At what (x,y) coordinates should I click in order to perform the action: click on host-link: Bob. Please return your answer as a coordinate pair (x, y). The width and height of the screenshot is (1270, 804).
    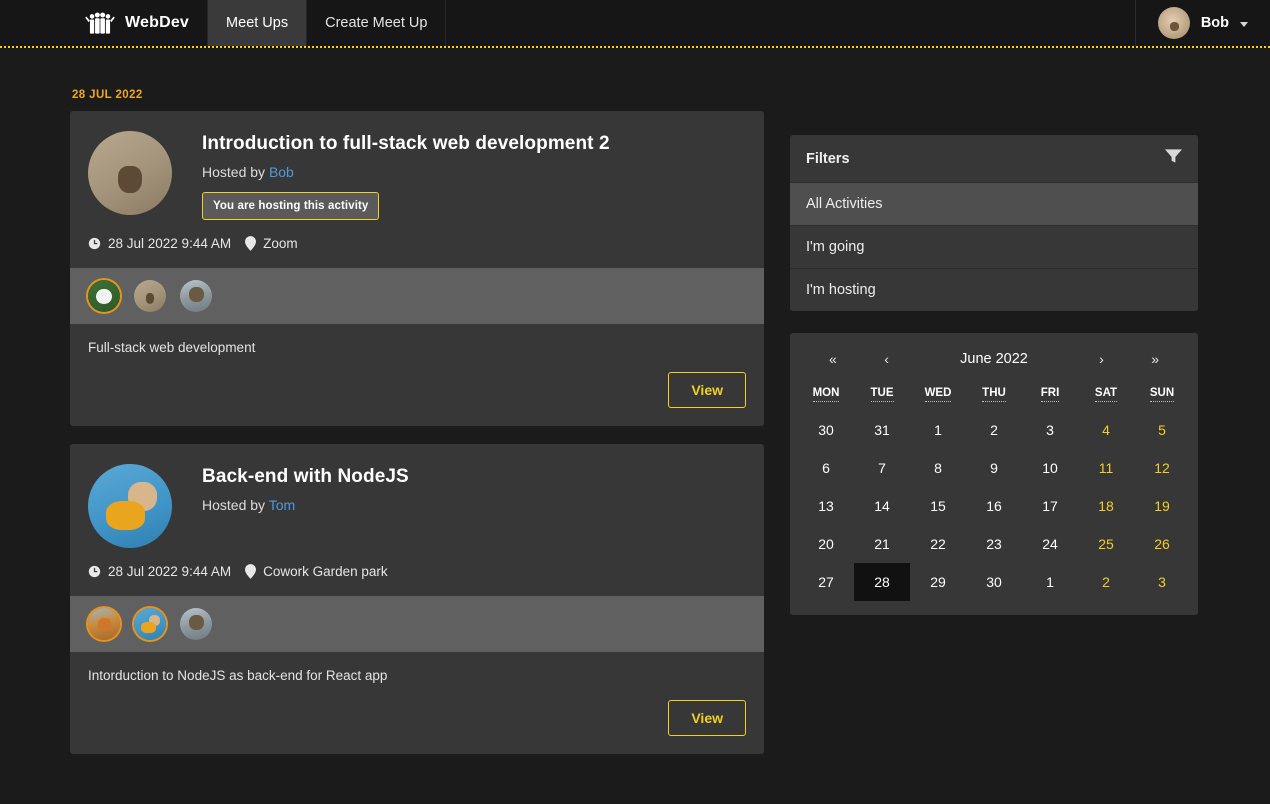
    Looking at the image, I should click on (281, 172).